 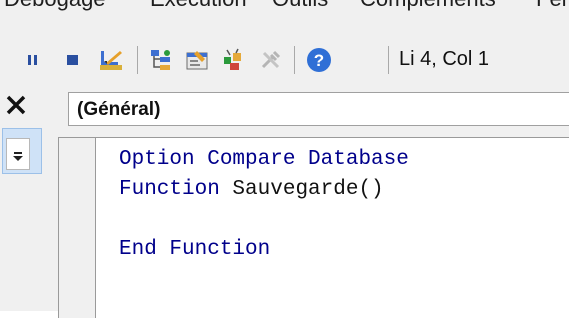 I want to click on pause-icon, so click(x=32, y=60).